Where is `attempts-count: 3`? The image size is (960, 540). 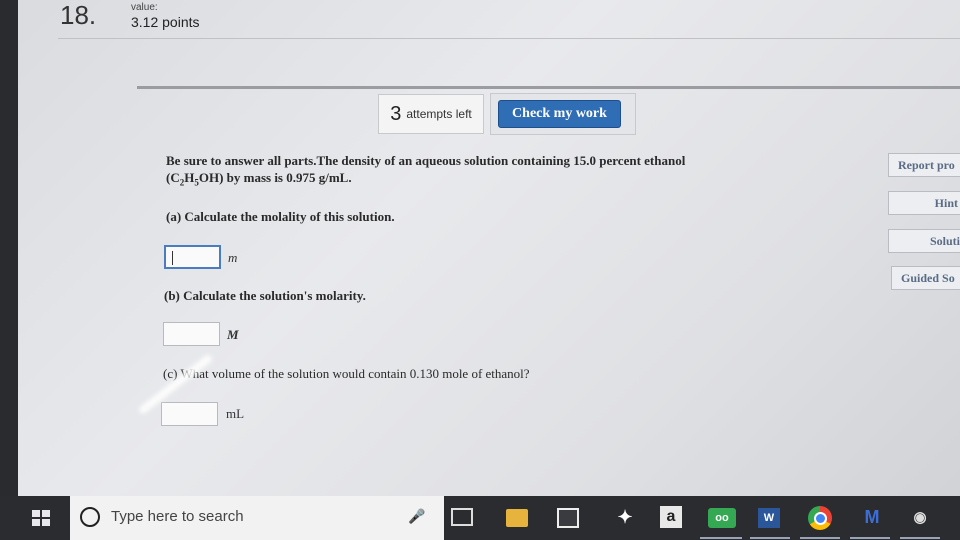
attempts-count: 3 is located at coordinates (396, 113).